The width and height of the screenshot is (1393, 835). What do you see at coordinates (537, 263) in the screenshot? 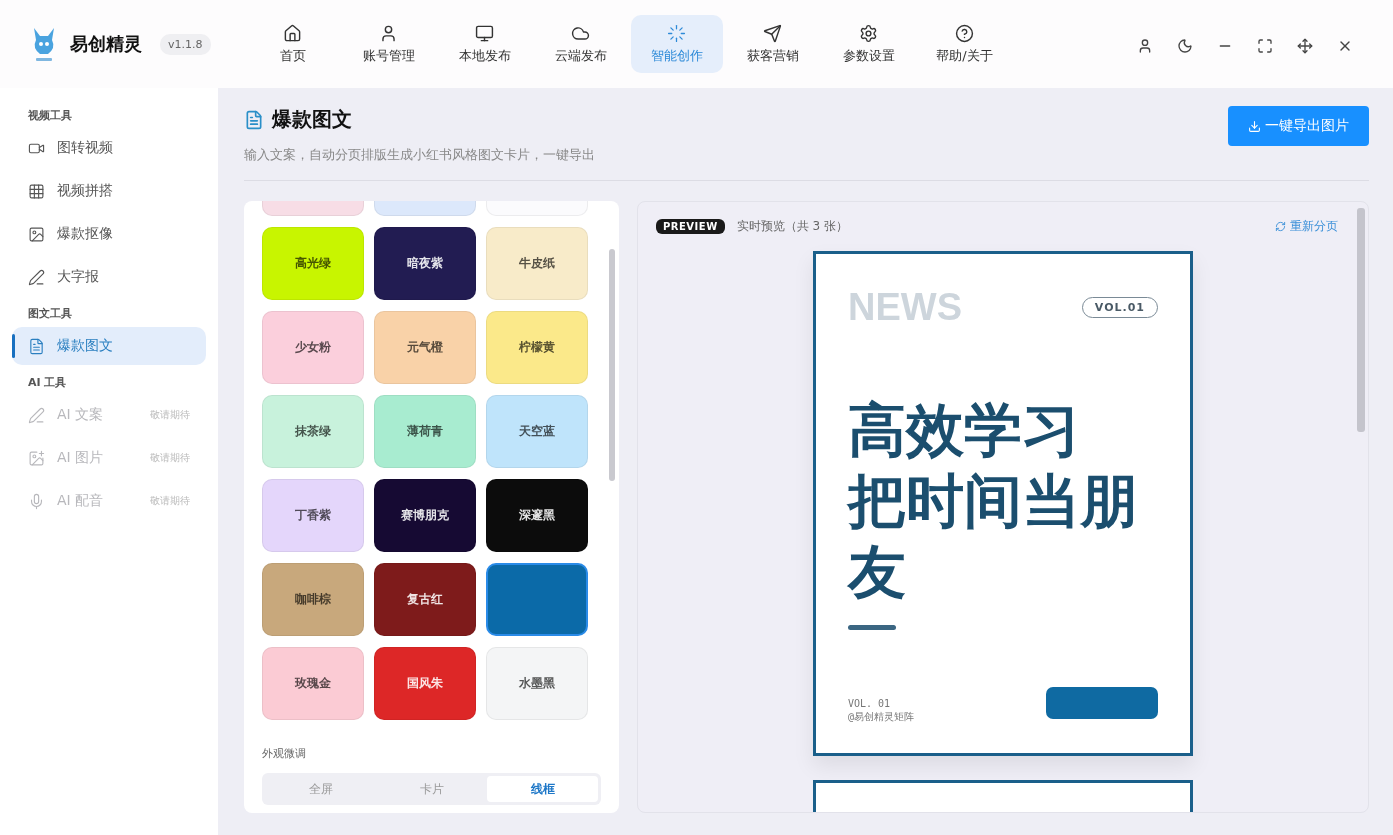
I see `theme-swatch: 牛皮纸` at bounding box center [537, 263].